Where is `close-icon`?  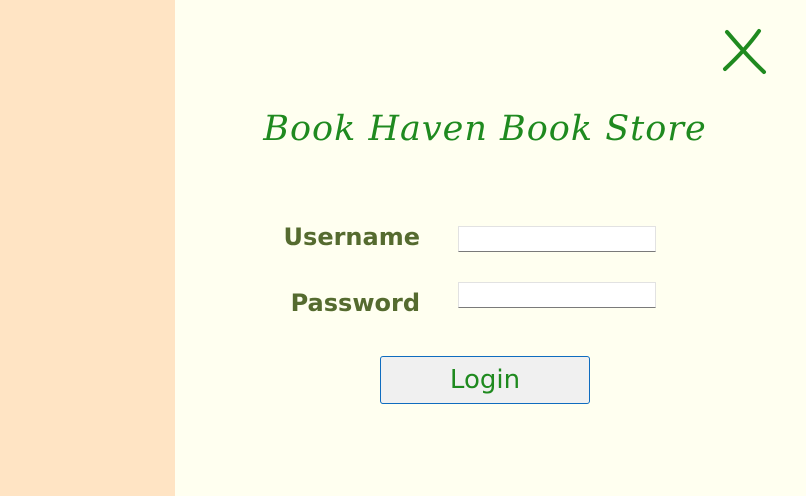
close-icon is located at coordinates (745, 52).